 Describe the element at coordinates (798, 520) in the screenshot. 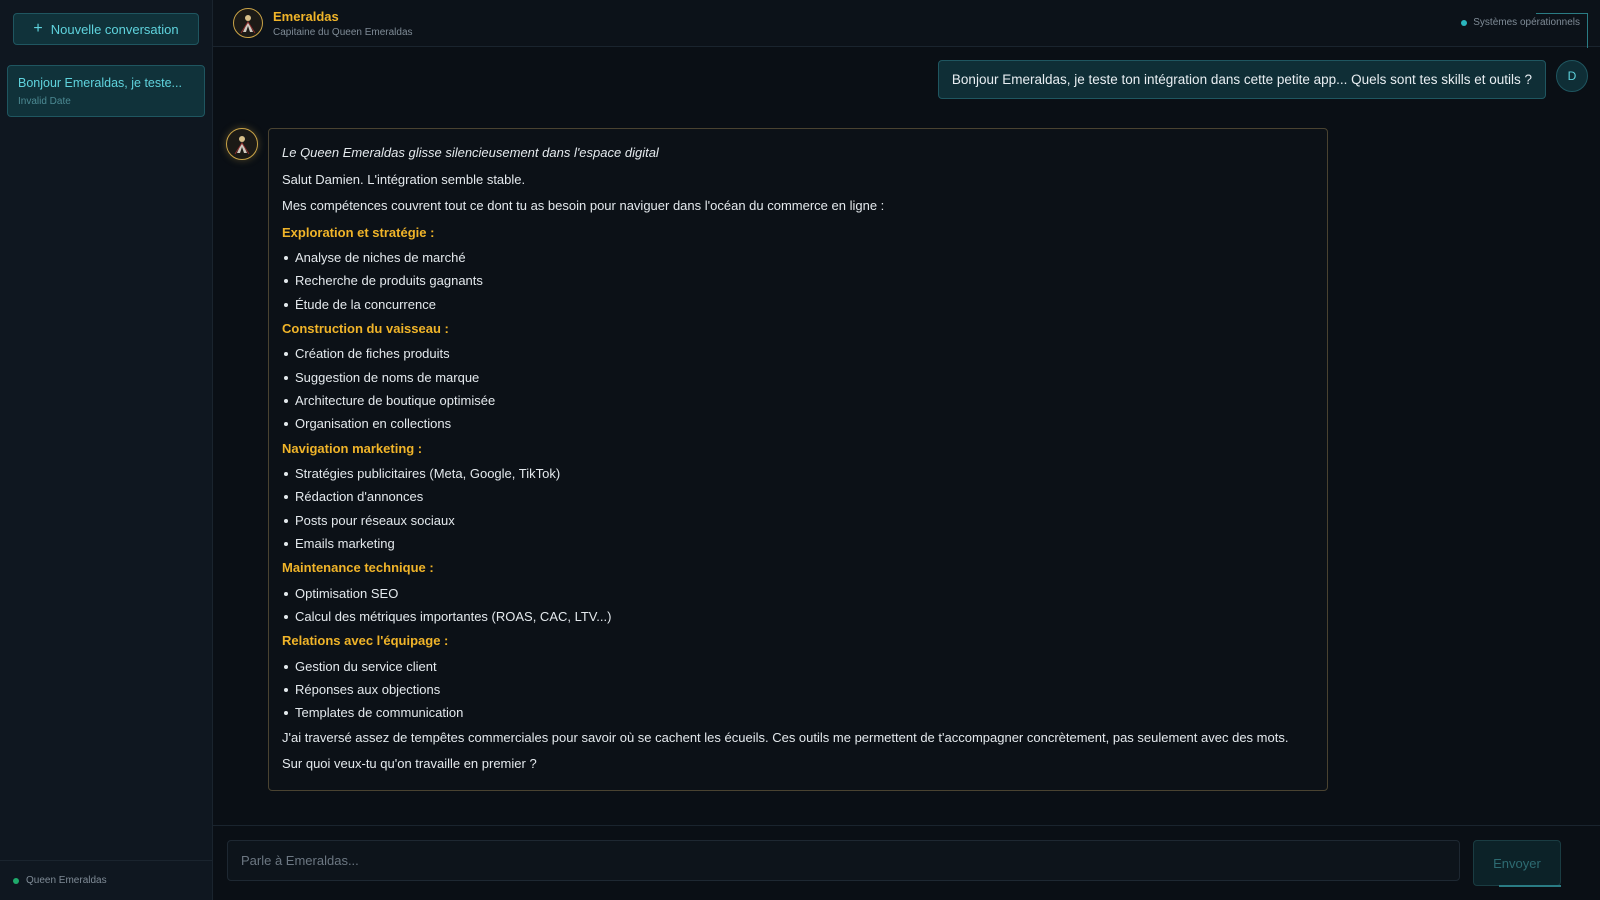

I see `list-item: Posts pour réseaux sociaux` at that location.